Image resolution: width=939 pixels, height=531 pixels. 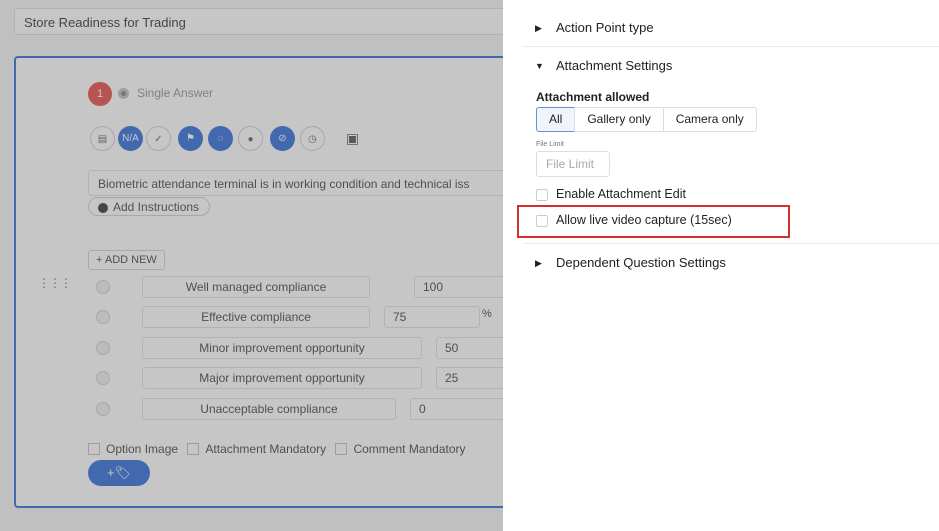 I want to click on na-icon: N/A, so click(x=130, y=138).